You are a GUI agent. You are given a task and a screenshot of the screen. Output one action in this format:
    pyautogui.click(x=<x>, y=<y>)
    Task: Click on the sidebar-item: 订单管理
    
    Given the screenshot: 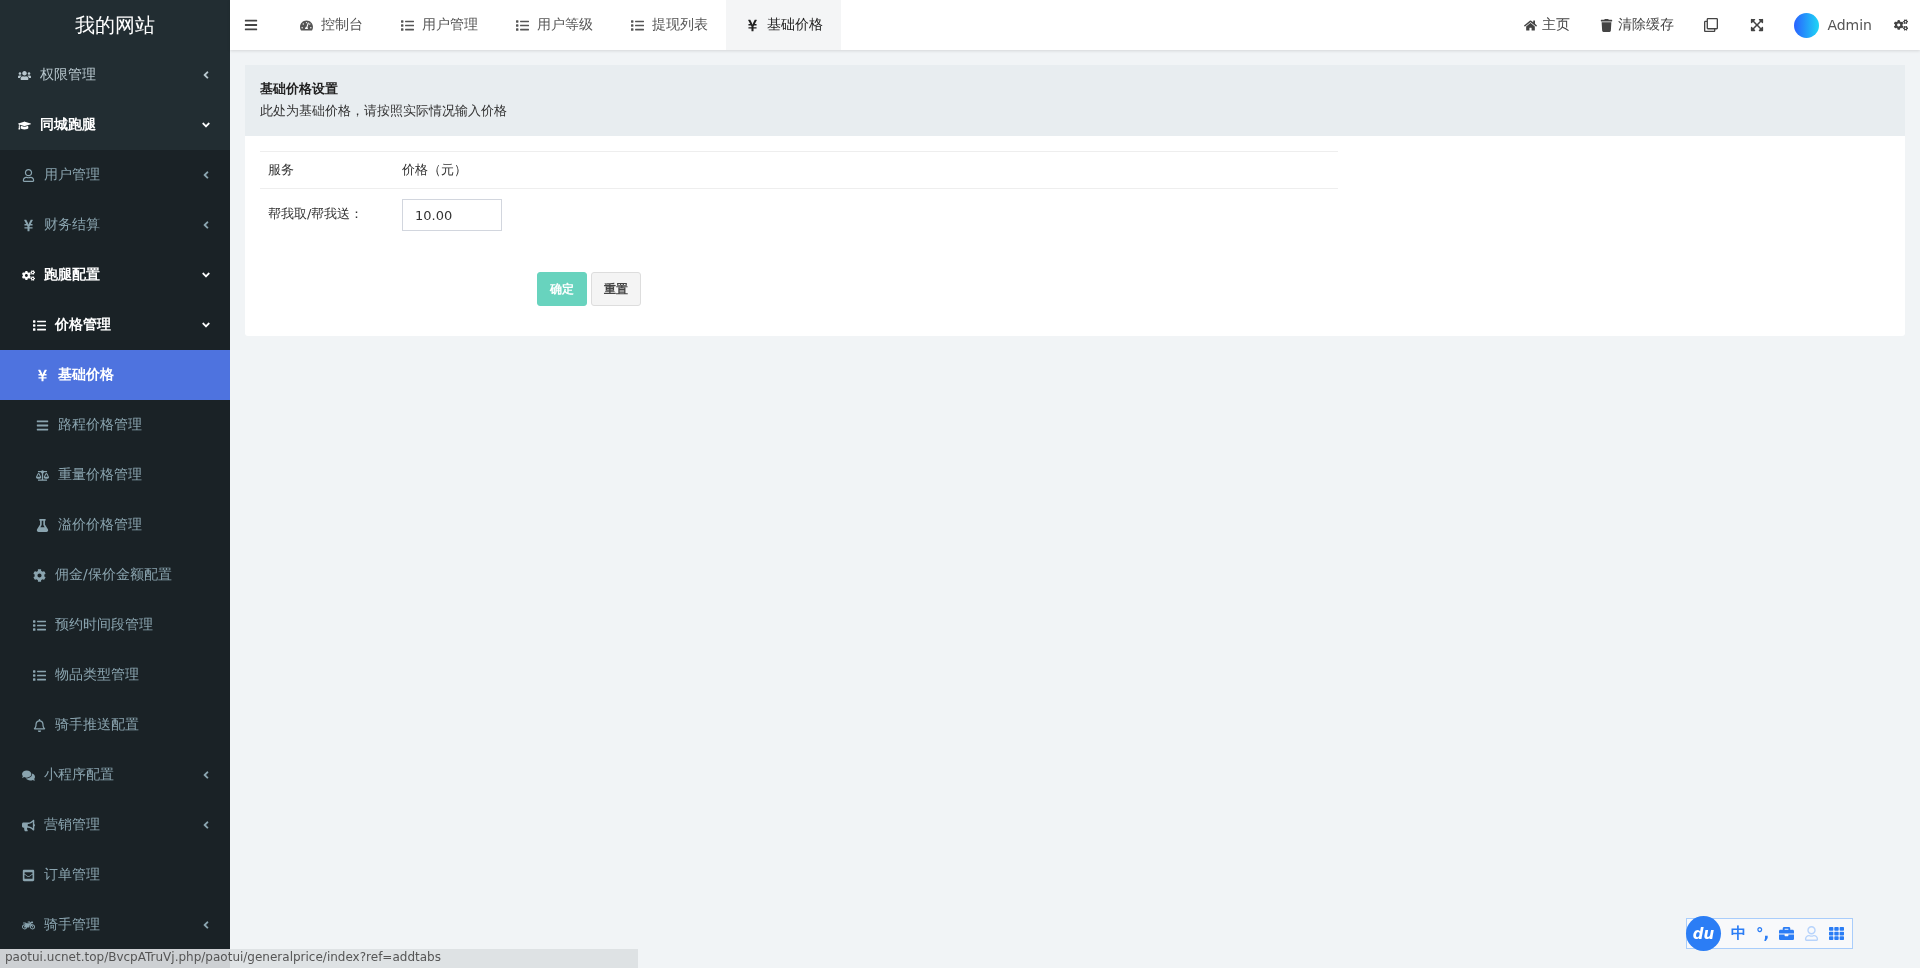 What is the action you would take?
    pyautogui.click(x=115, y=875)
    